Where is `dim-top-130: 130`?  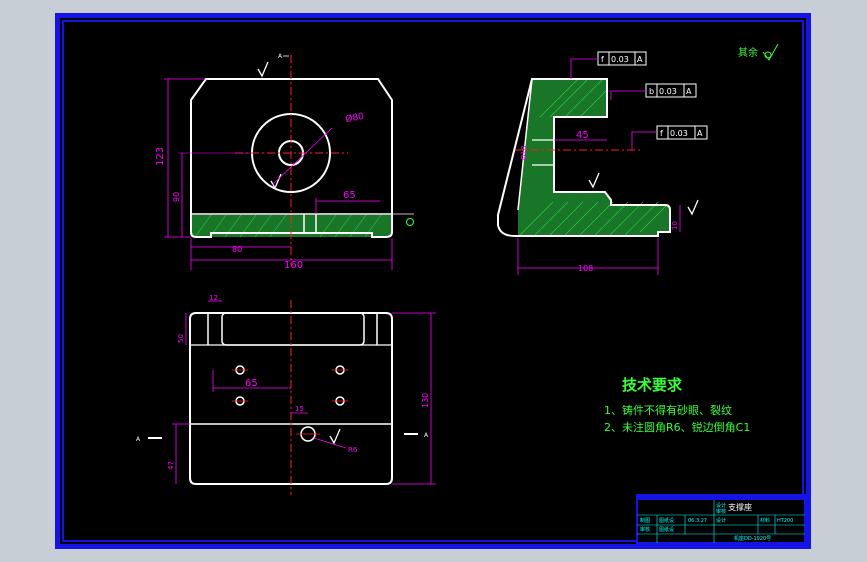
dim-top-130: 130 is located at coordinates (425, 400).